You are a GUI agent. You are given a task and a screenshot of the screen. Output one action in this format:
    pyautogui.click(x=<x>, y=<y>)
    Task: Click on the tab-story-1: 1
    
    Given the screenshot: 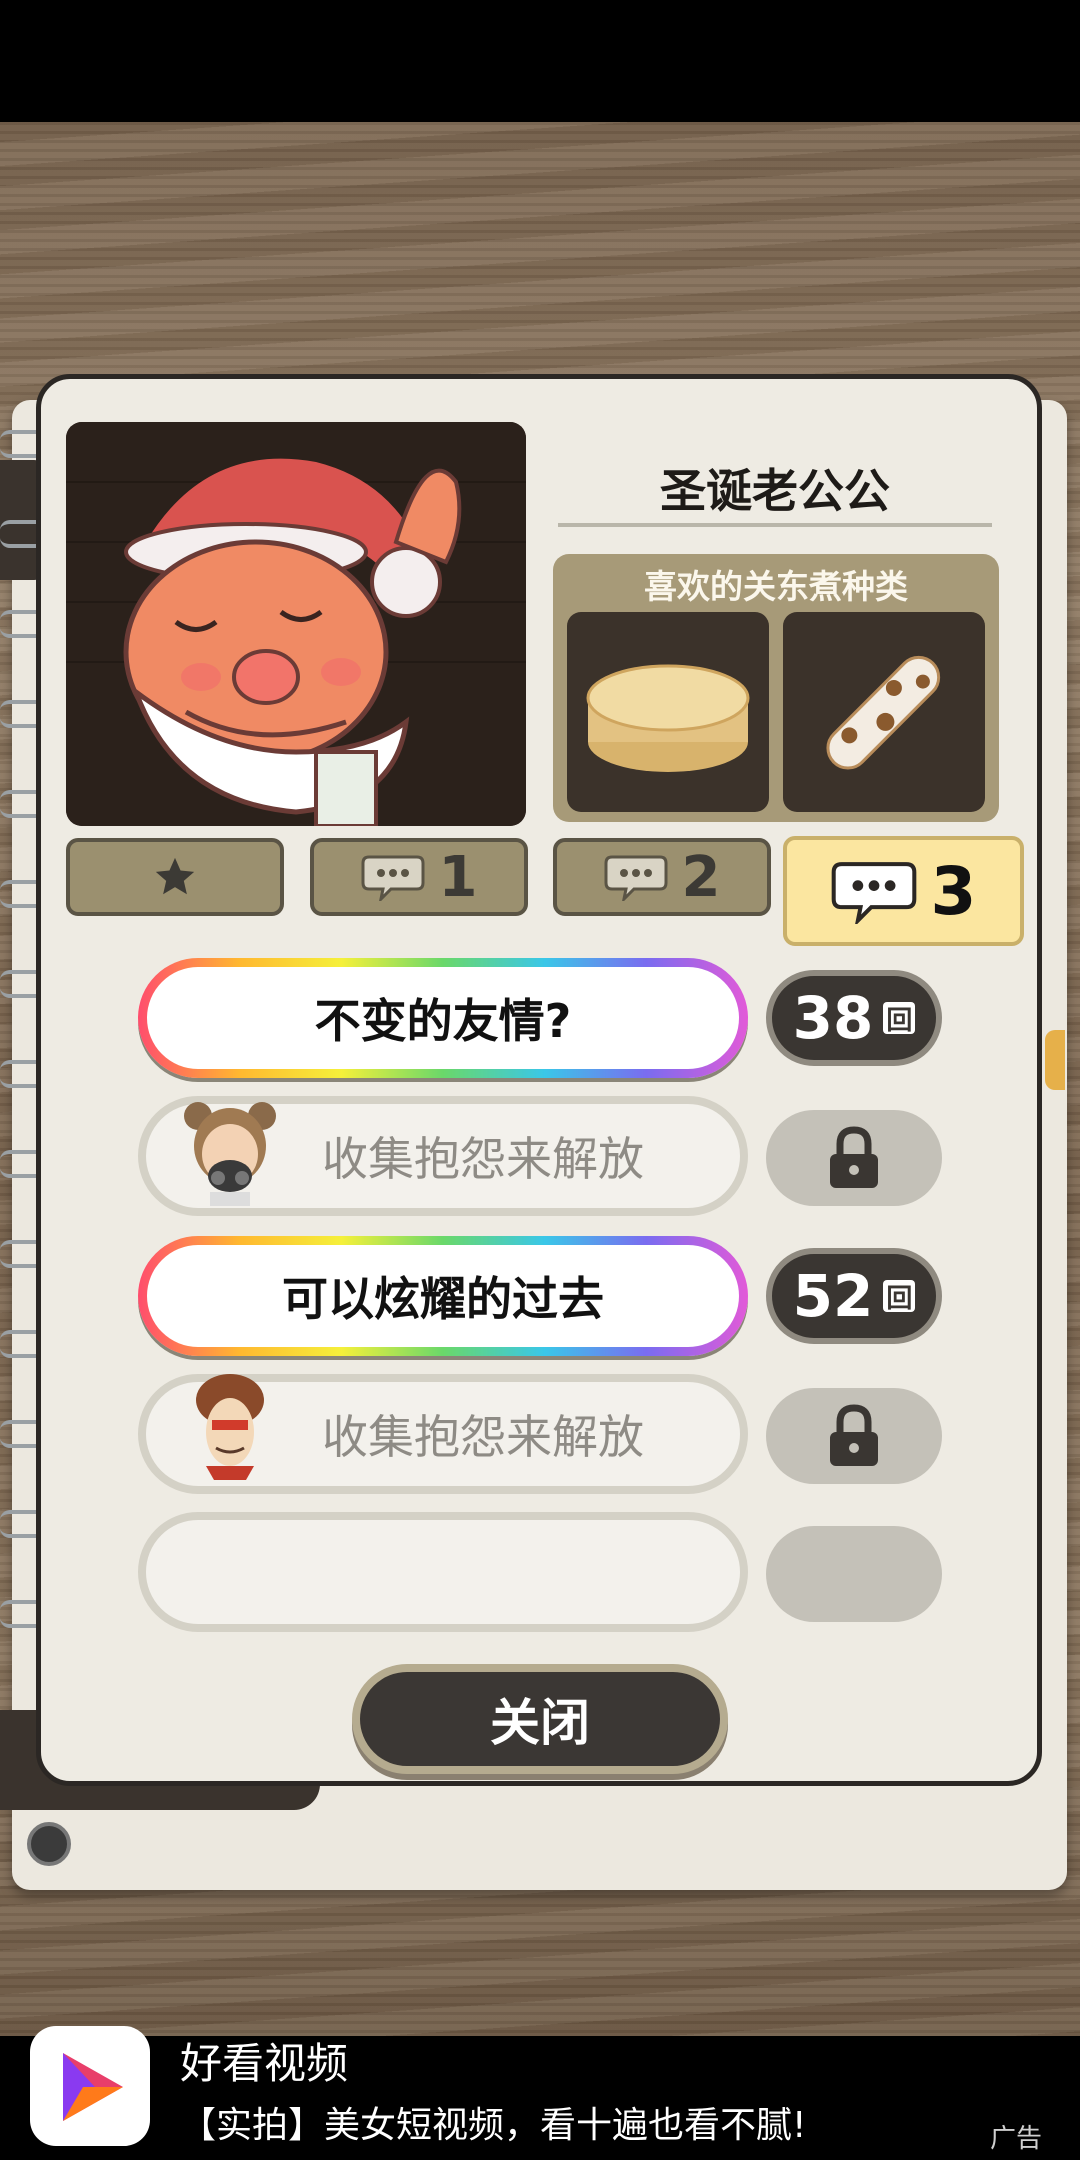 What is the action you would take?
    pyautogui.click(x=419, y=877)
    